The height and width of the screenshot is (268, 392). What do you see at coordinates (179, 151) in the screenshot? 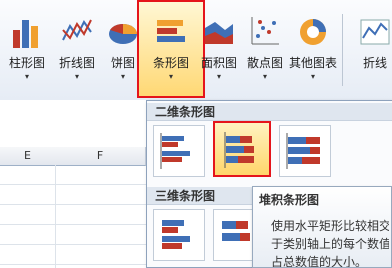
I see `clustered-bar-option` at bounding box center [179, 151].